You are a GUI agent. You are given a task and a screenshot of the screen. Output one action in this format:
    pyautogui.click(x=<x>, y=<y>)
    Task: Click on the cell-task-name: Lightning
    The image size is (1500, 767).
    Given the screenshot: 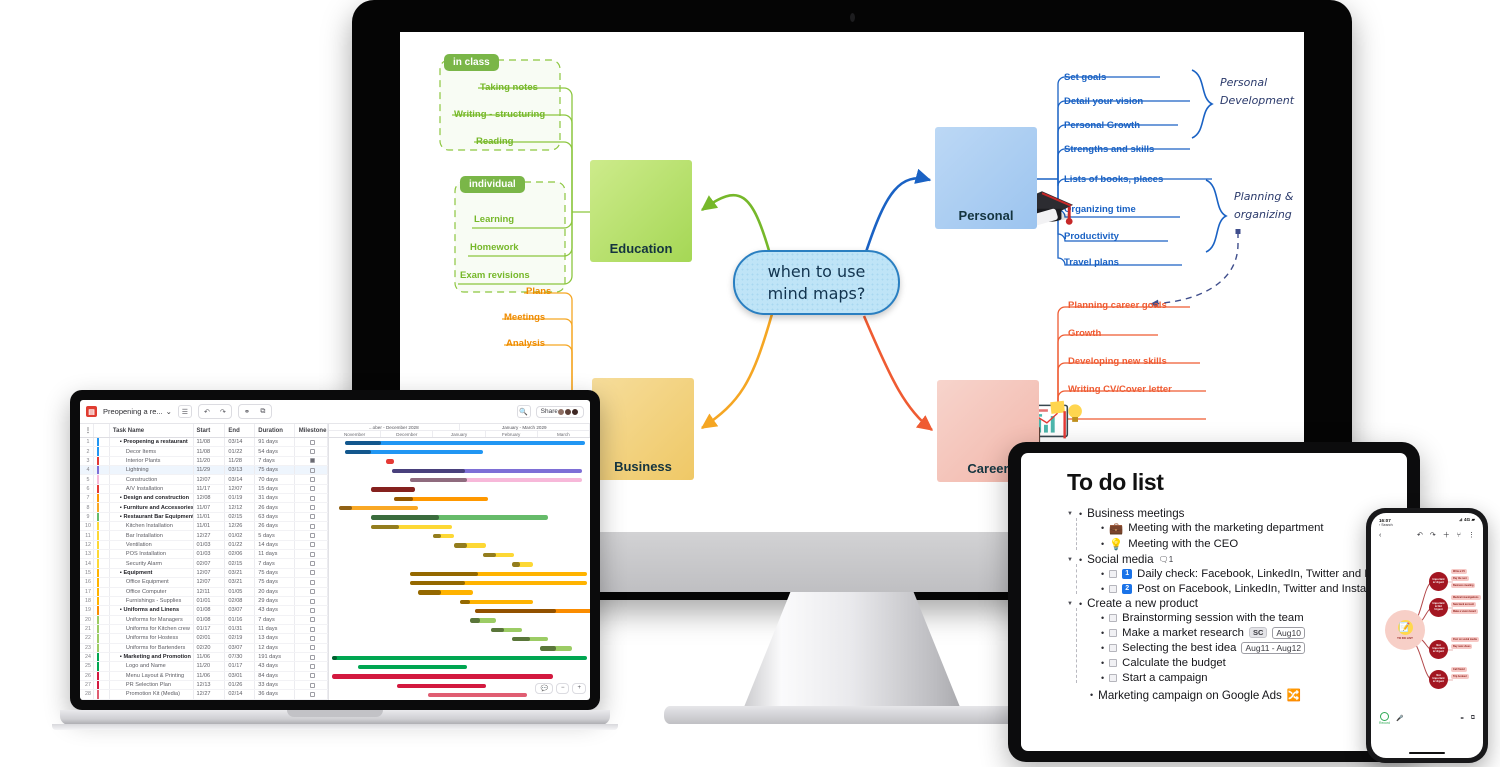 What is the action you would take?
    pyautogui.click(x=152, y=470)
    